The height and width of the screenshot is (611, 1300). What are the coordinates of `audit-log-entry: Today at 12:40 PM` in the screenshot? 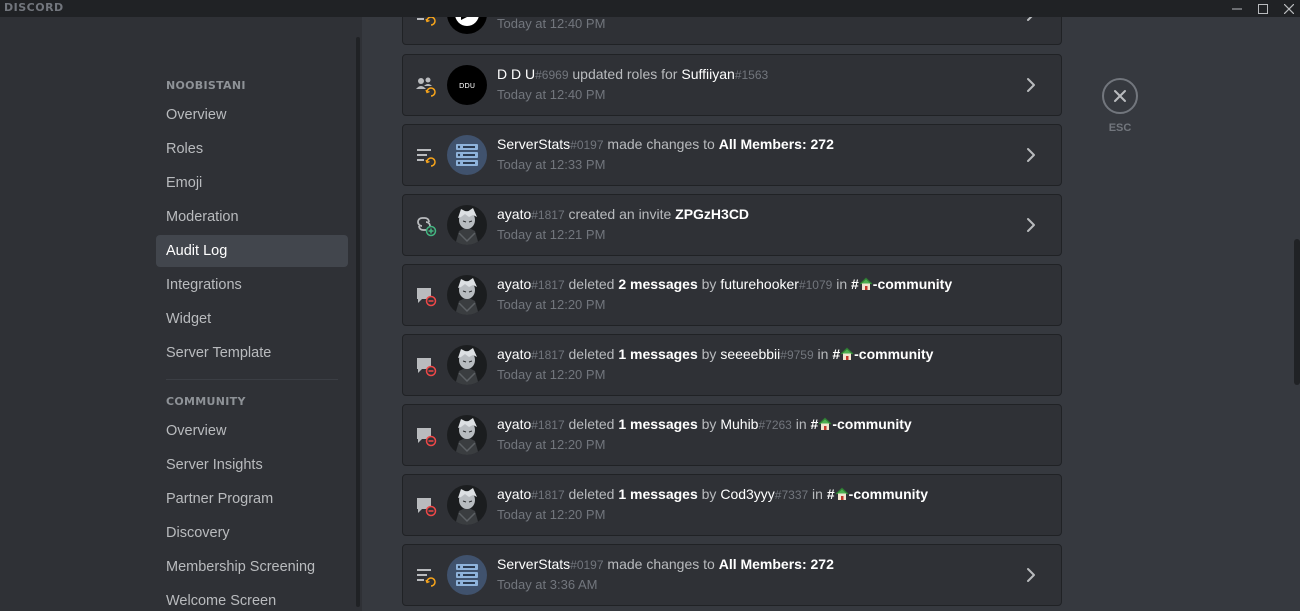 It's located at (732, 31).